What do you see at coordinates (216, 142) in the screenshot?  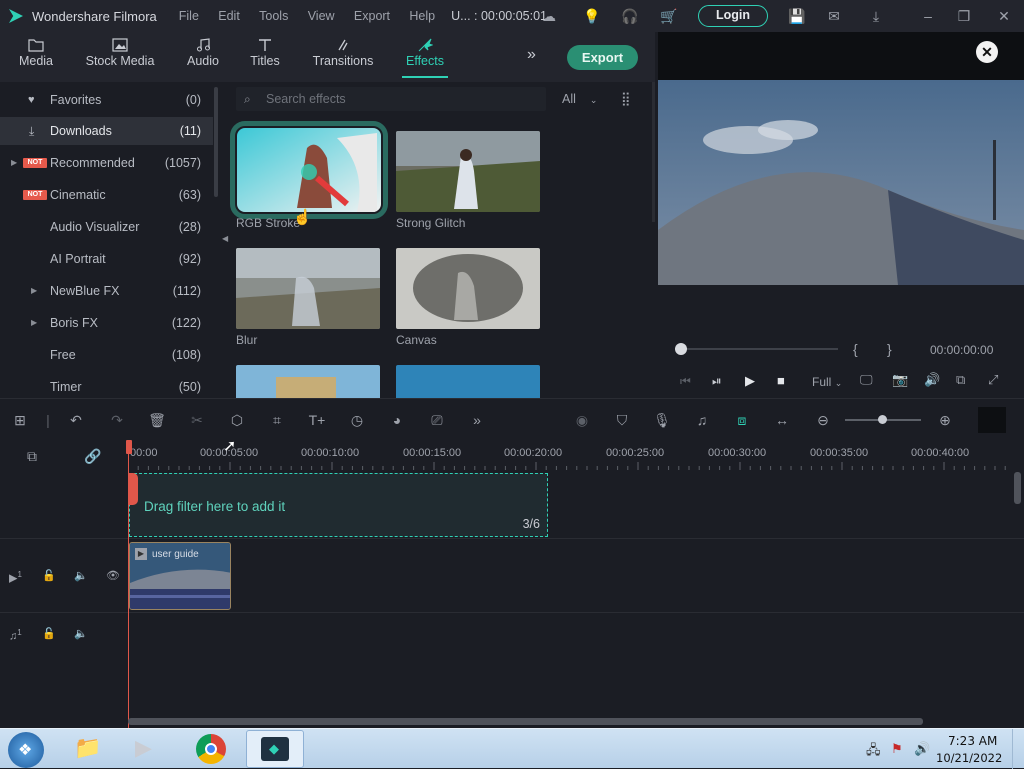 I see `sidebar-scrollbar` at bounding box center [216, 142].